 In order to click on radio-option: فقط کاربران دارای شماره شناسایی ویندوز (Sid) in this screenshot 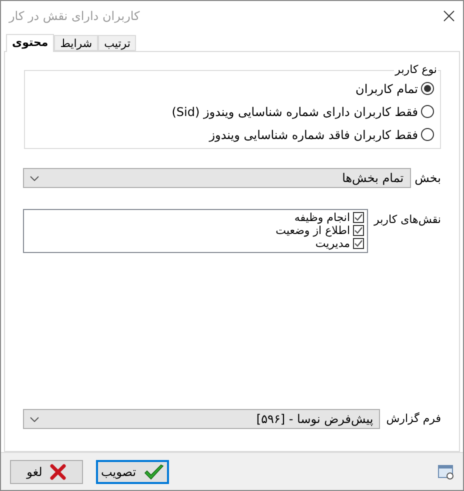, I will do `click(303, 111)`.